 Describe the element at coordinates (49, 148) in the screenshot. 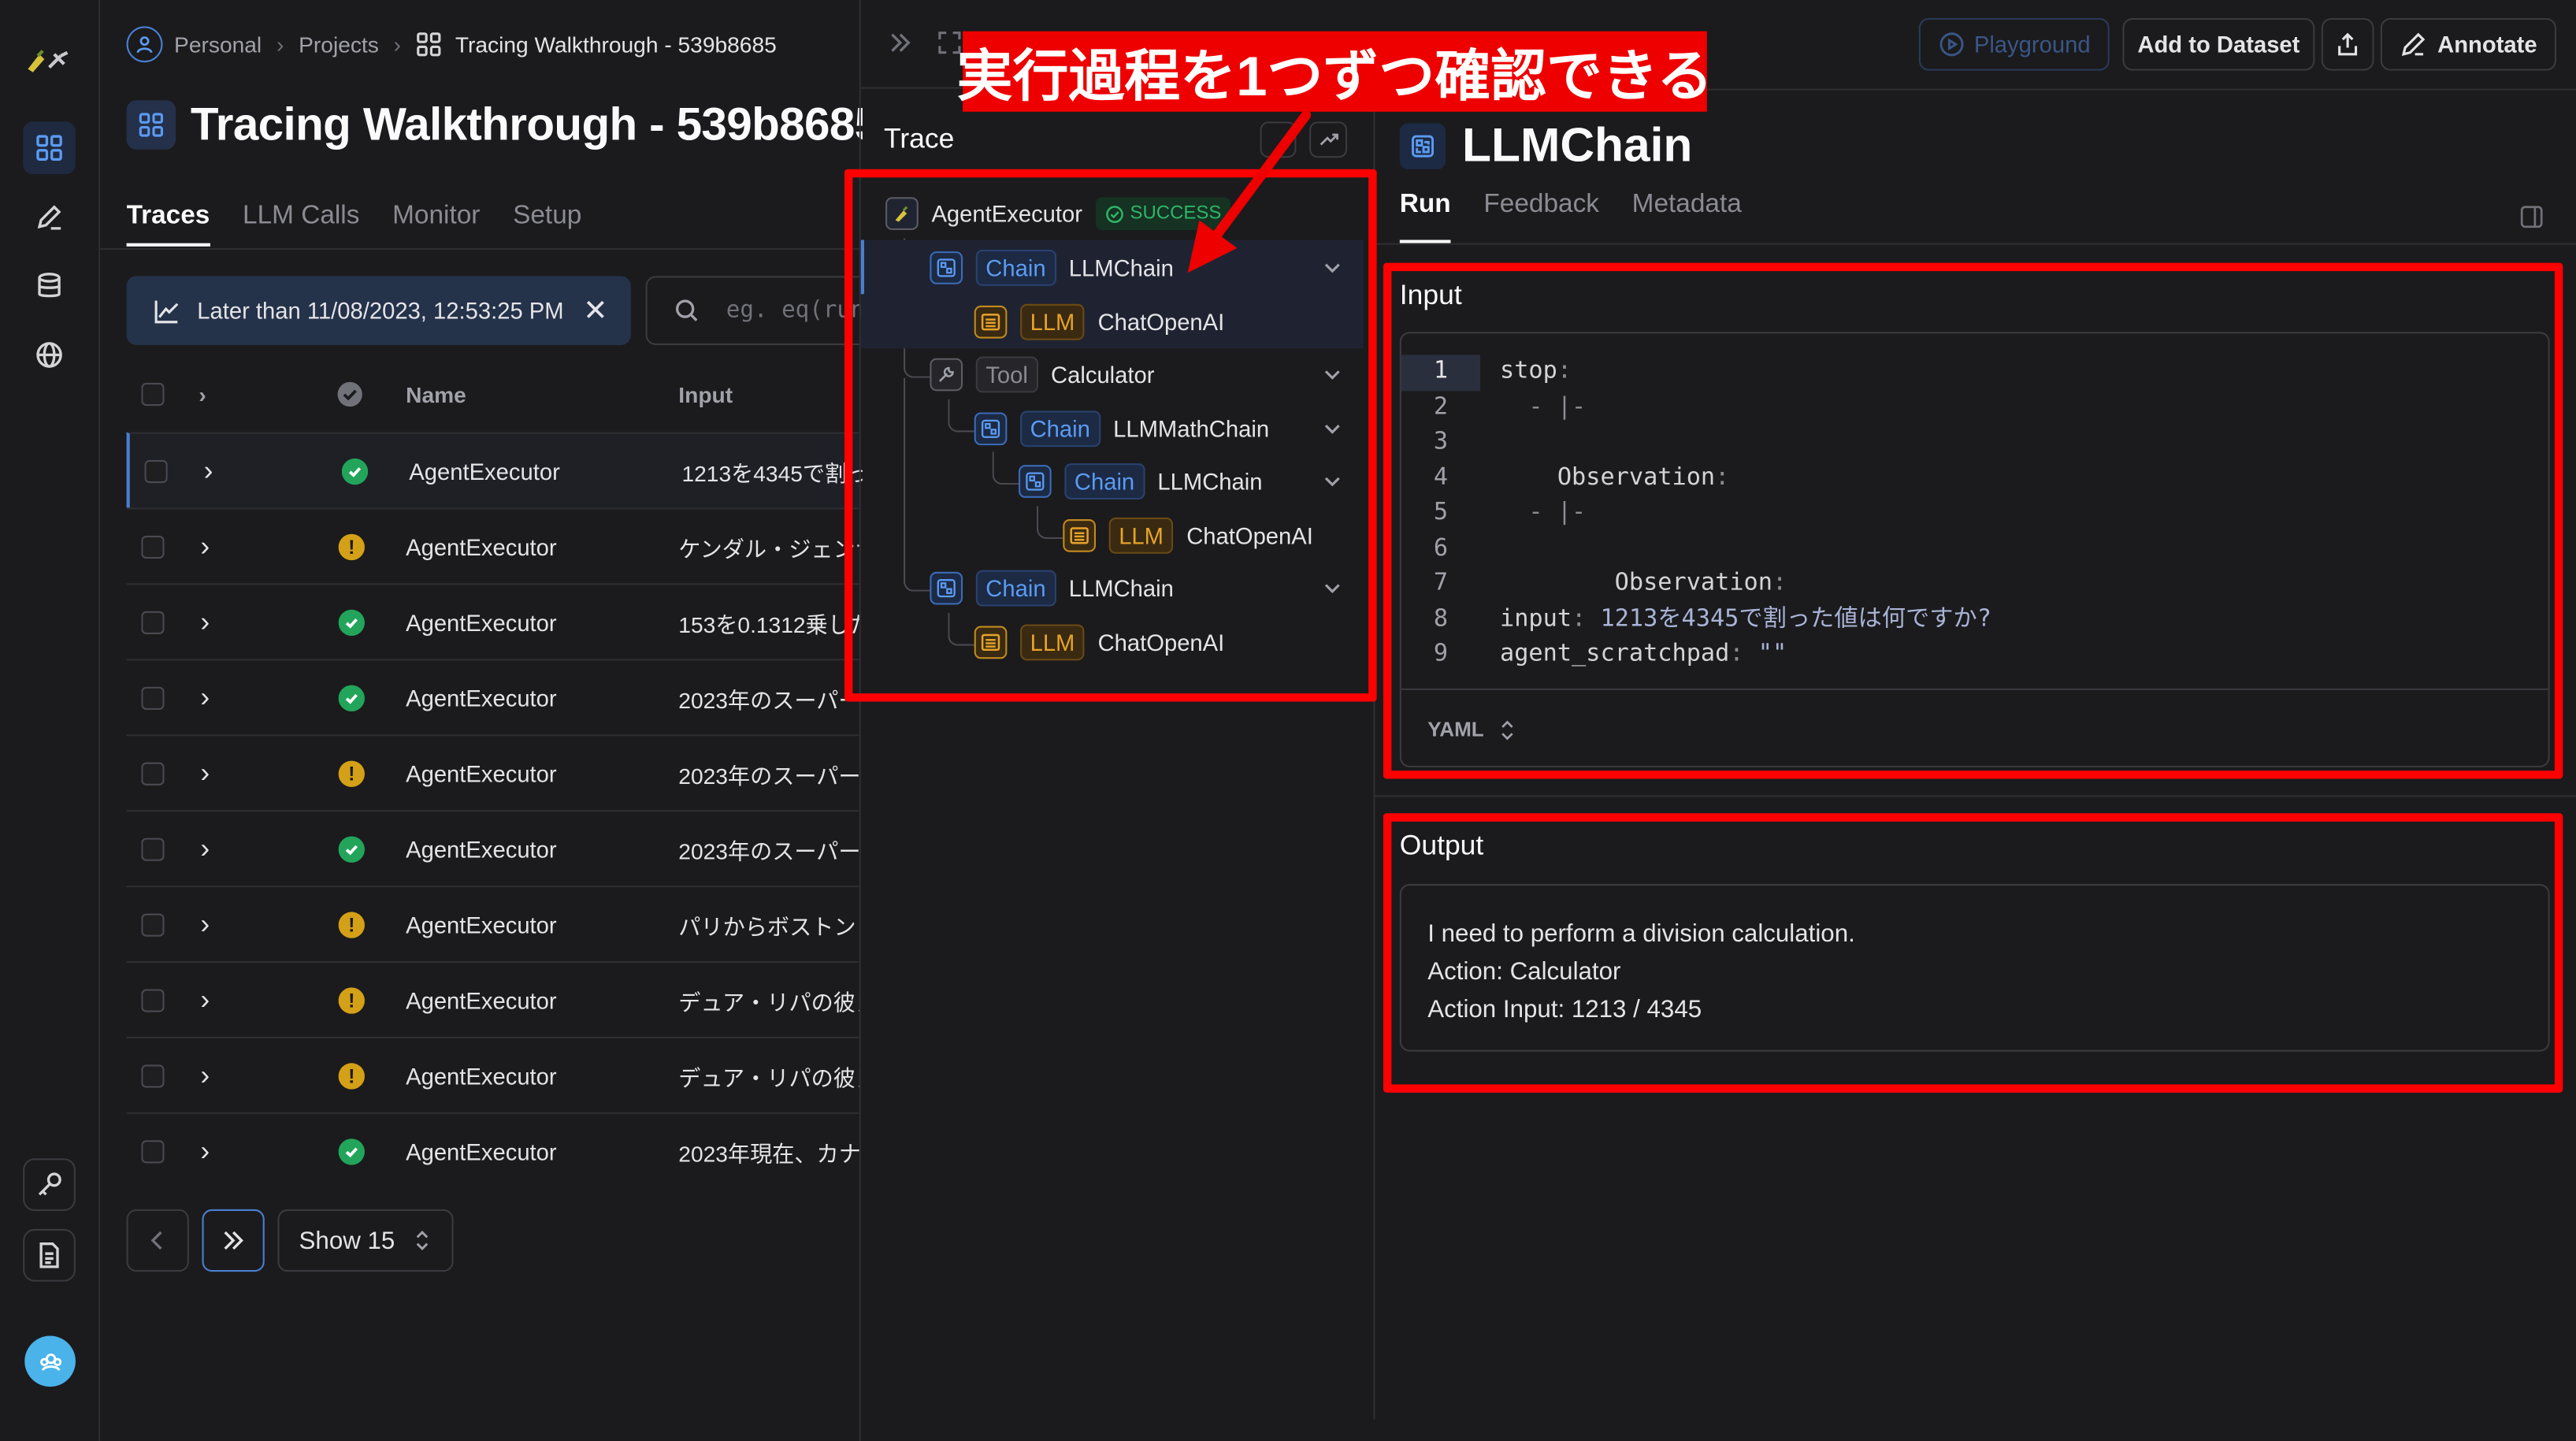

I see `projects-icon` at that location.